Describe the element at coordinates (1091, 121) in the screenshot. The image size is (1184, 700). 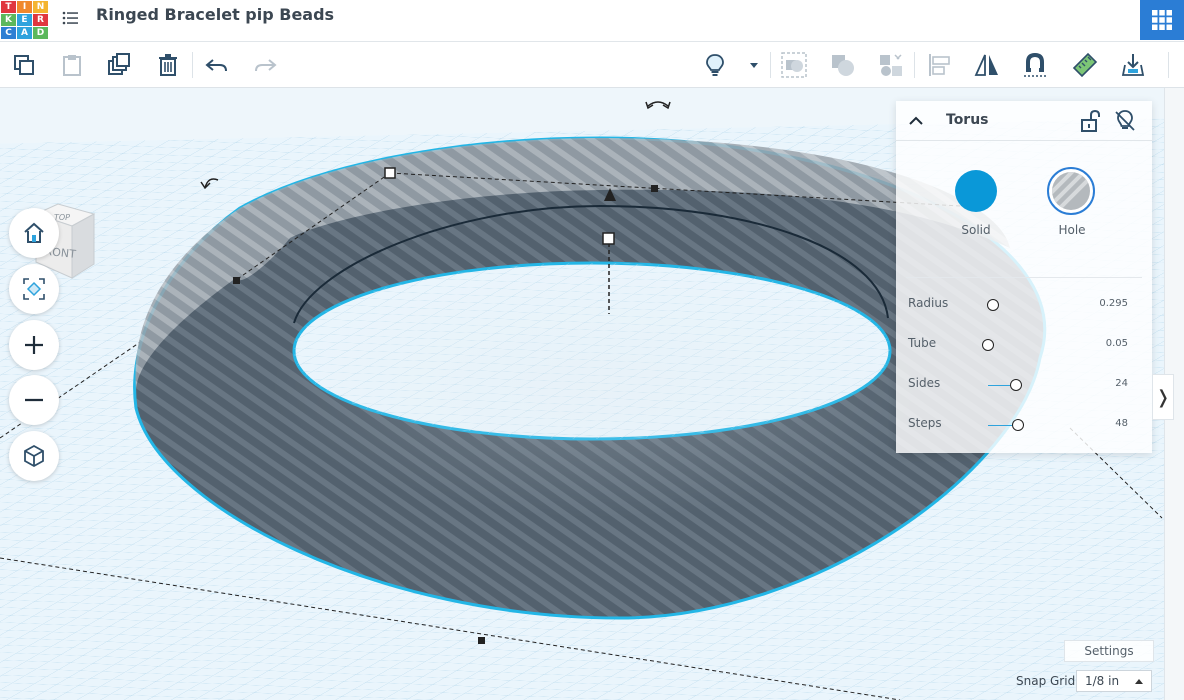
I see `unlock-icon` at that location.